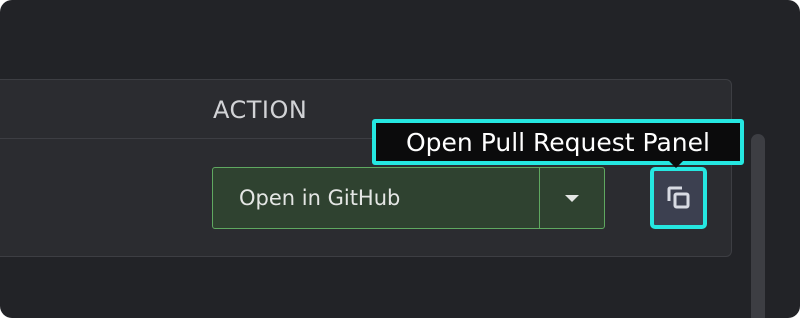 Image resolution: width=800 pixels, height=318 pixels. I want to click on chevron-down-icon, so click(572, 198).